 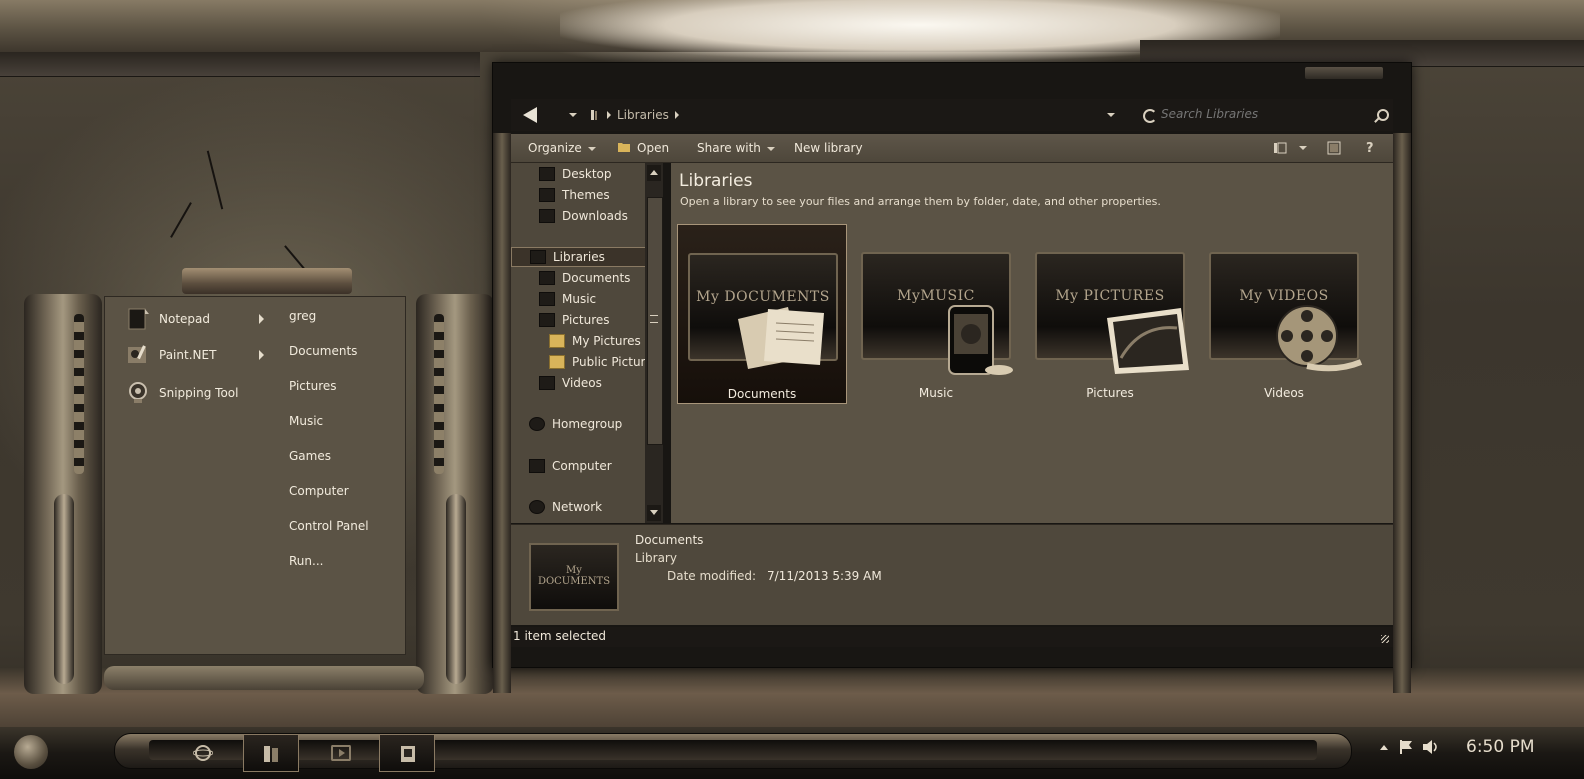 I want to click on help-icon: ?, so click(x=1370, y=147).